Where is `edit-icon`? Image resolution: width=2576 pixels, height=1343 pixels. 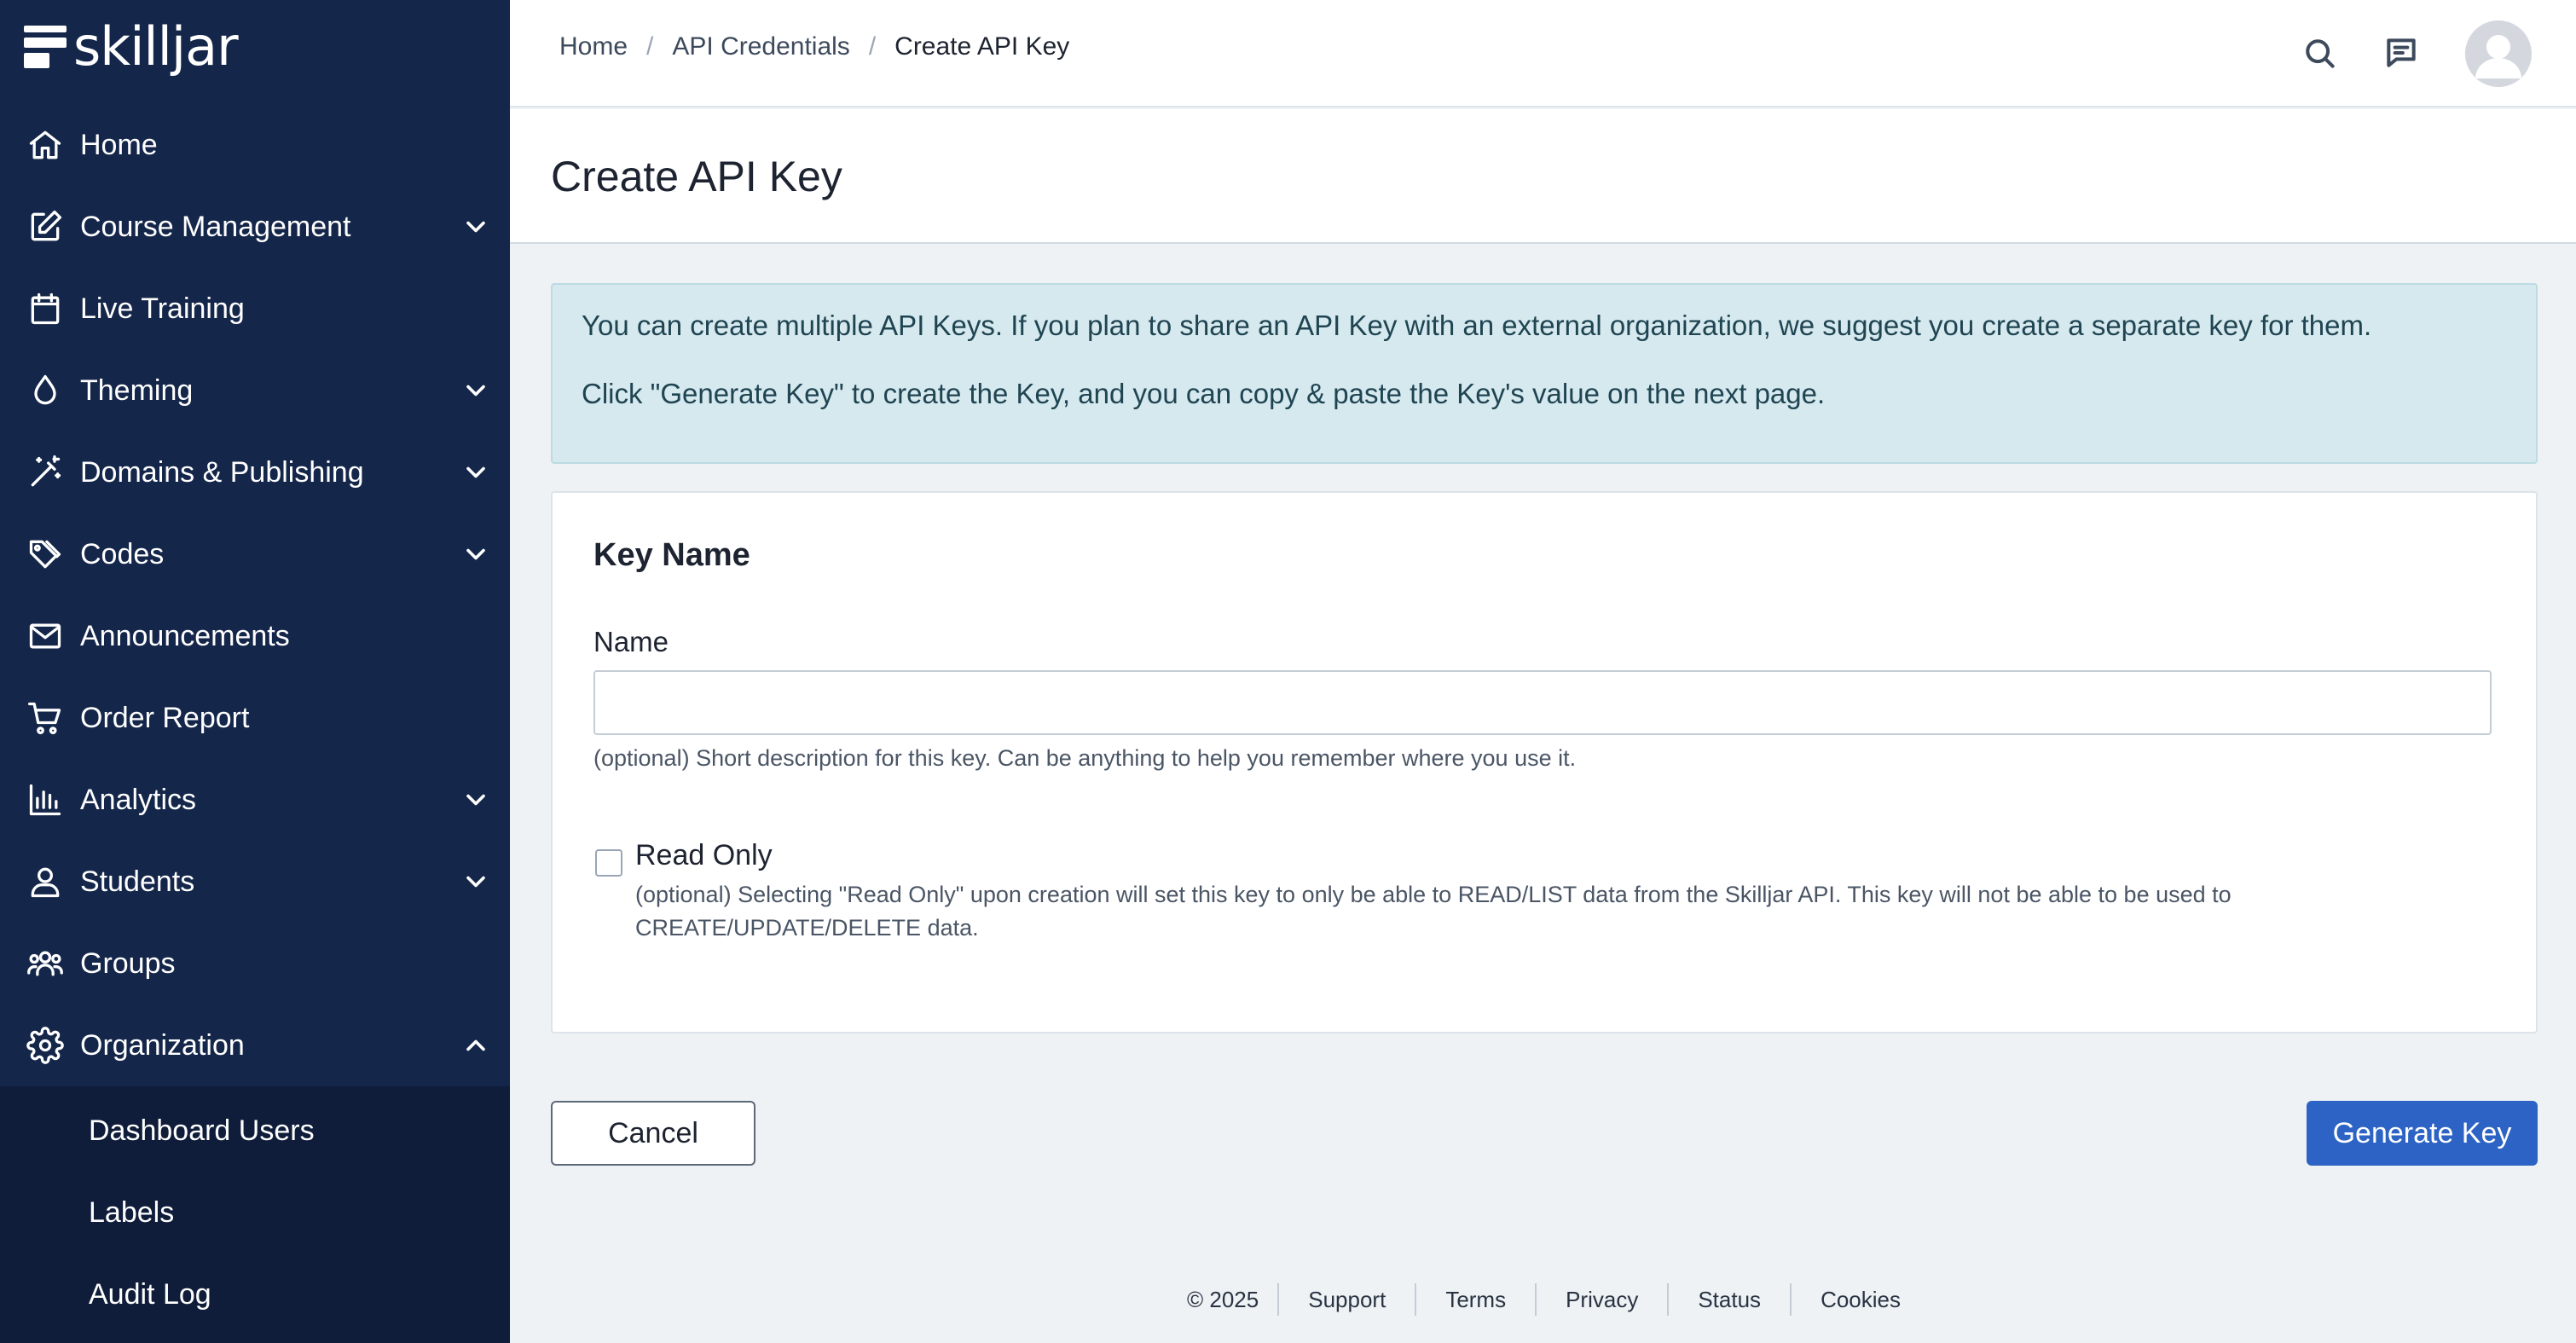 edit-icon is located at coordinates (45, 226).